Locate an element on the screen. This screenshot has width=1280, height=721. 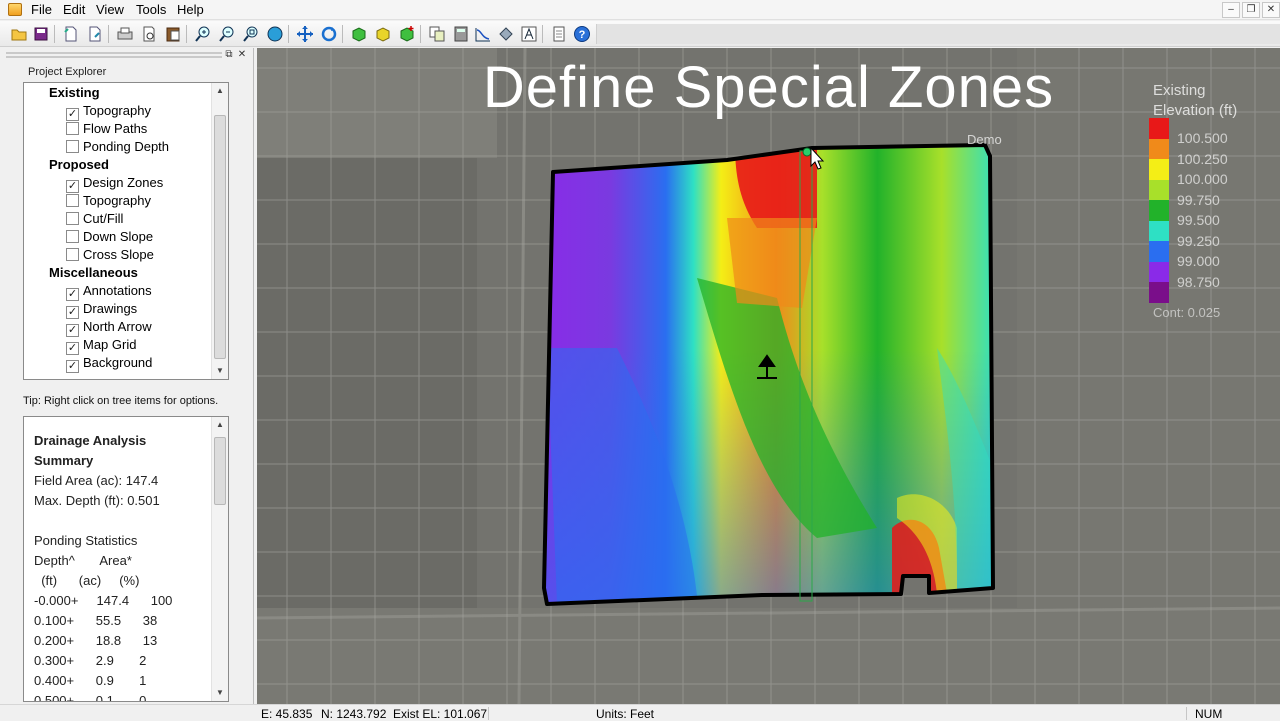
menu-file: File is located at coordinates (41, 9).